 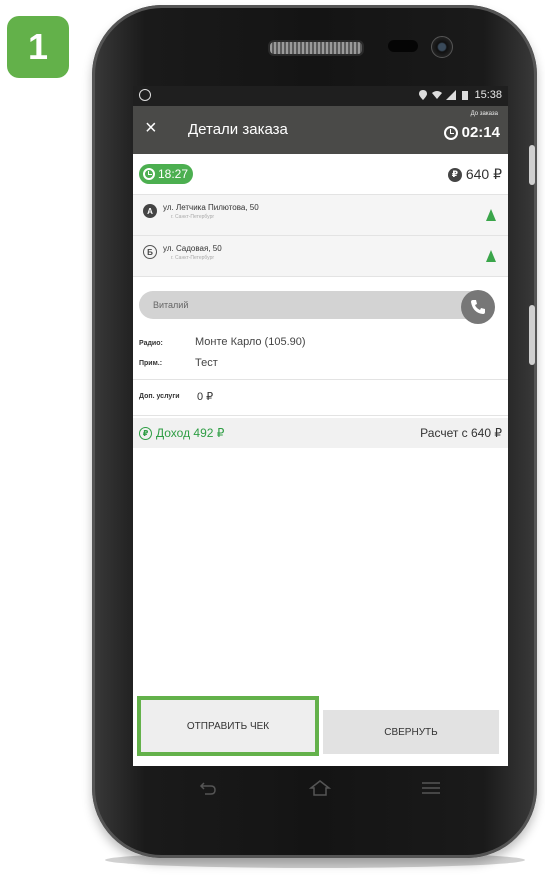 What do you see at coordinates (151, 128) in the screenshot?
I see `close-button: ×` at bounding box center [151, 128].